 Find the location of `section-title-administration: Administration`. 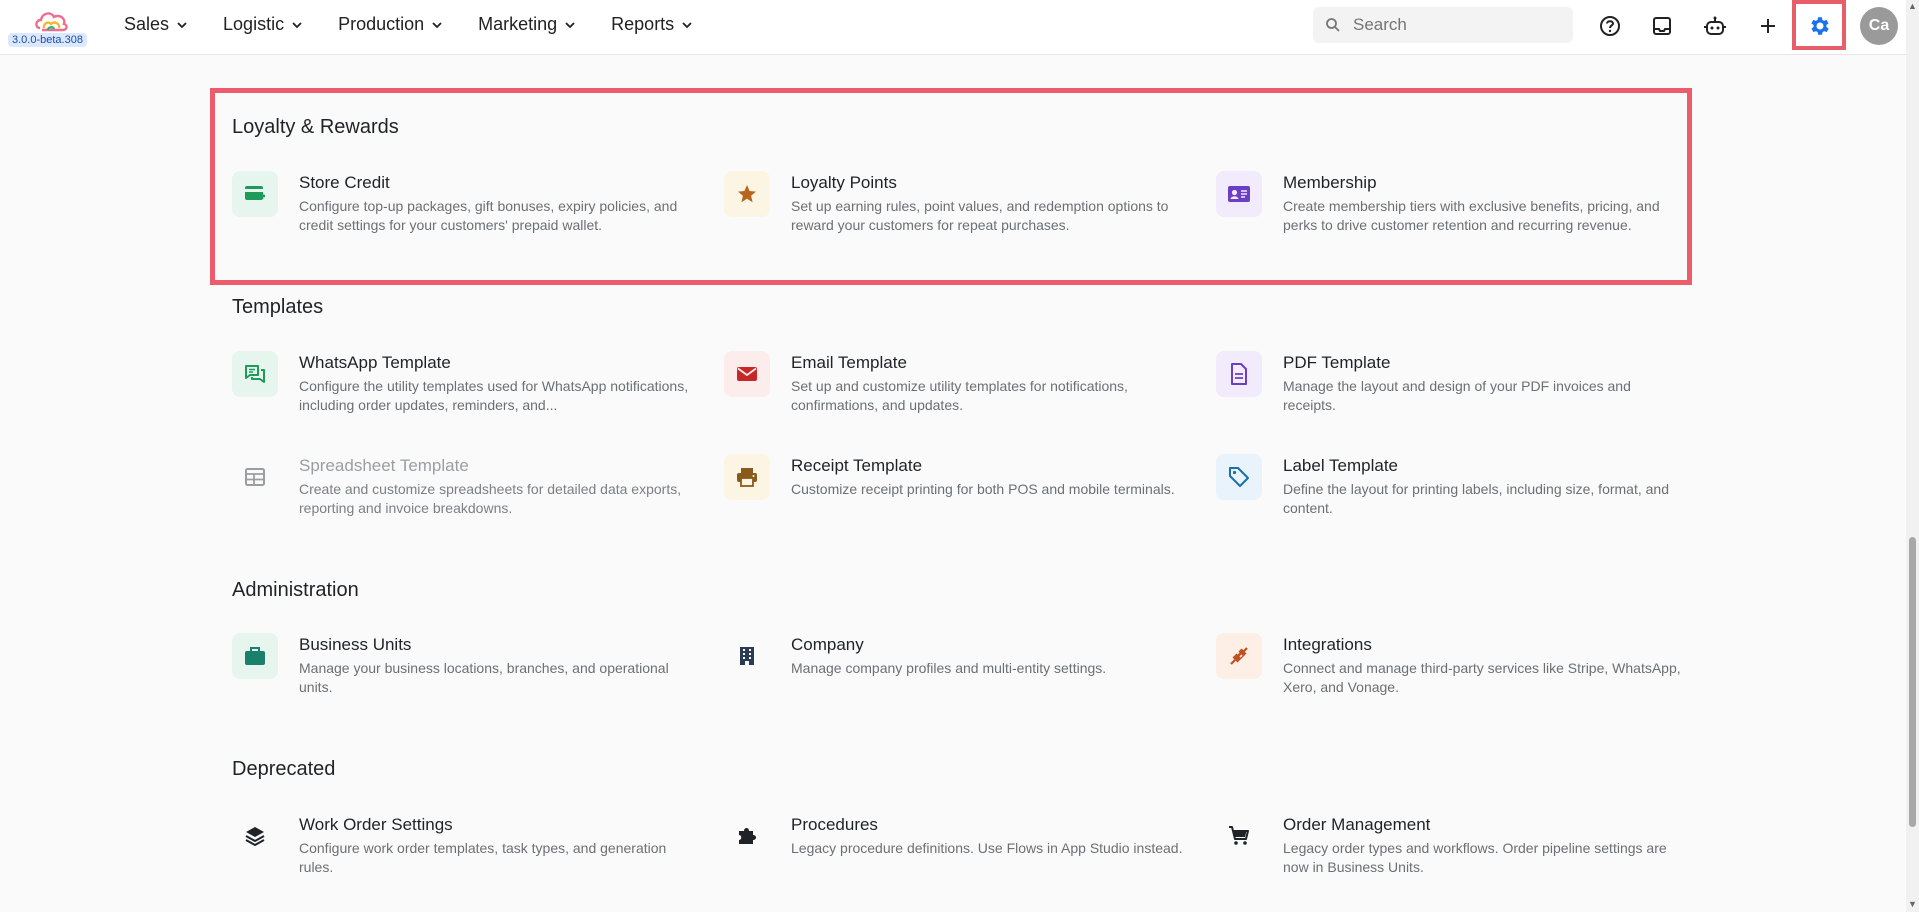

section-title-administration: Administration is located at coordinates (295, 590).